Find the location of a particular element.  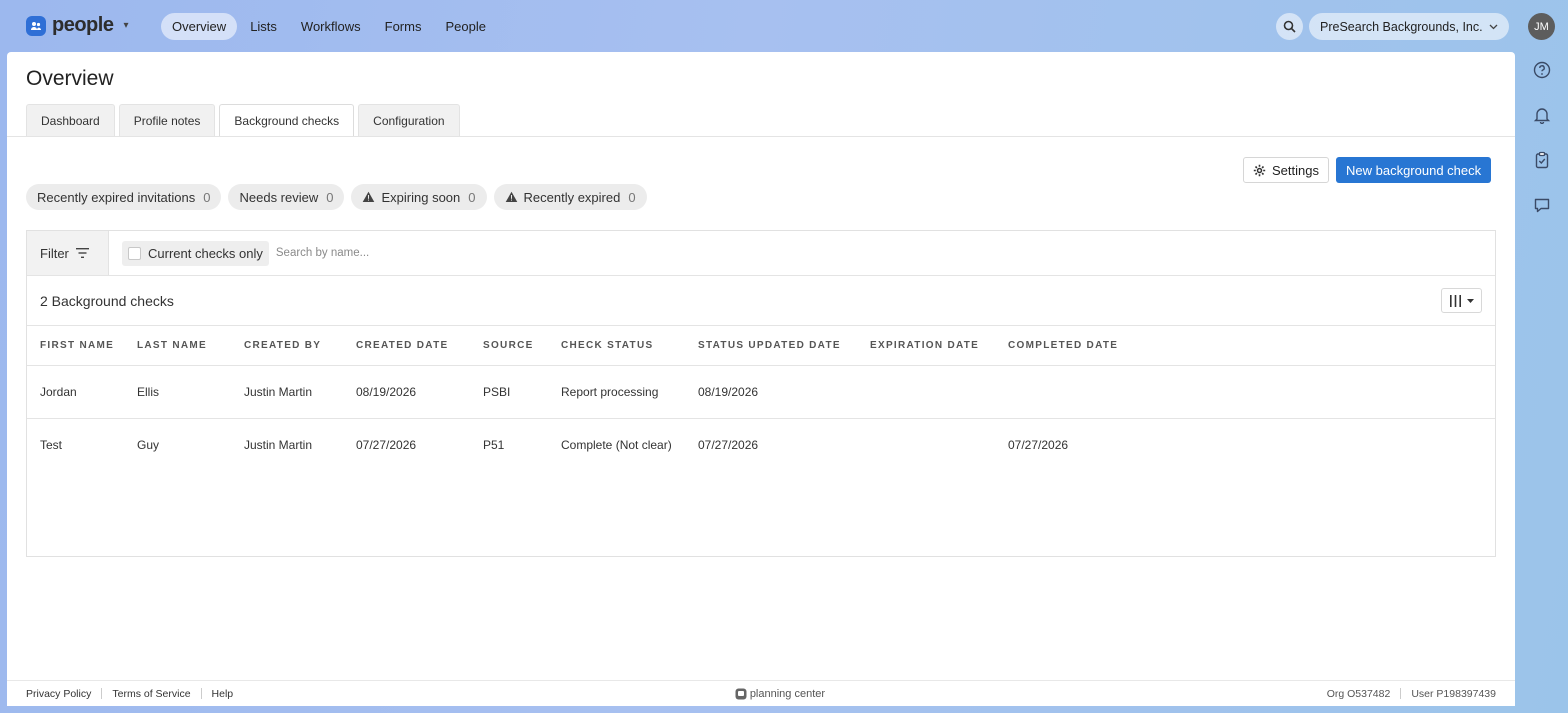

footer-links: Privacy Policy Terms of Service Help is located at coordinates (129, 694).